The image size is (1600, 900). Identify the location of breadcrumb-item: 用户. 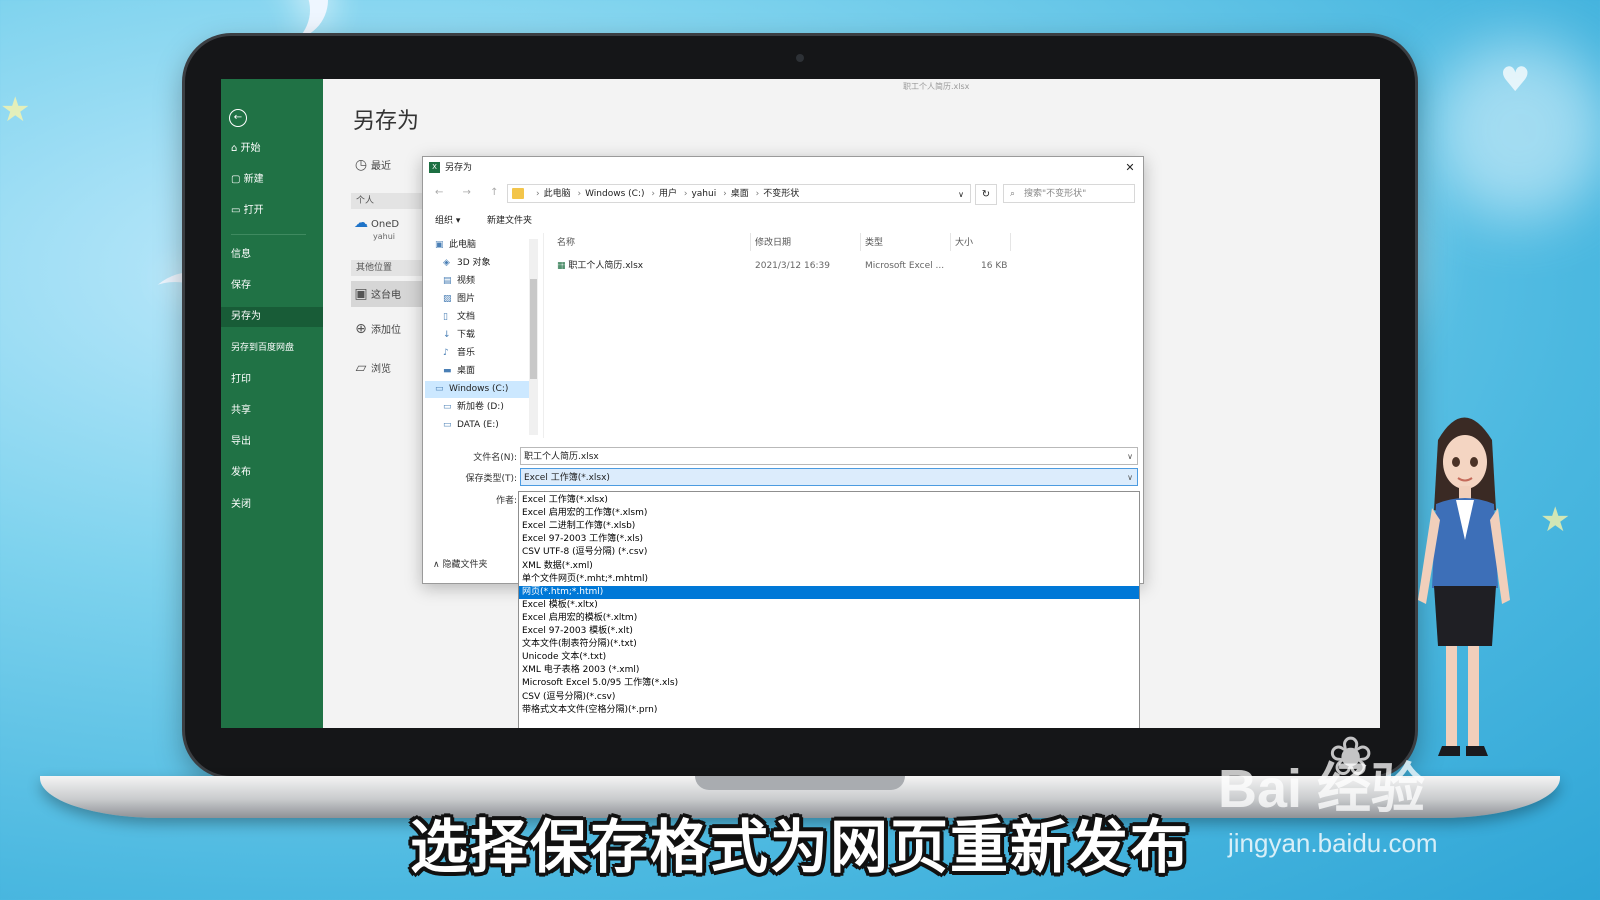
(668, 194).